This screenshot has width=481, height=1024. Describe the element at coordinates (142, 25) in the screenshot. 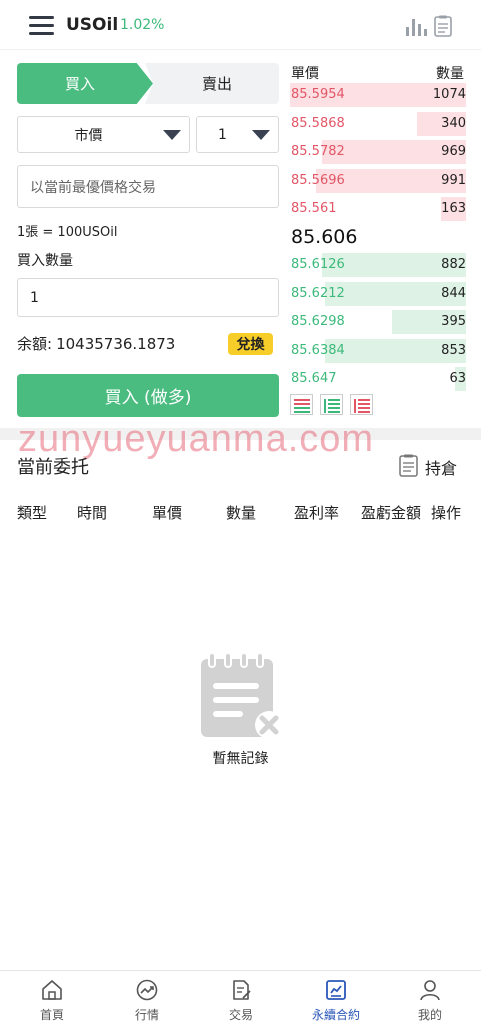

I see `price-change: 1.02%` at that location.